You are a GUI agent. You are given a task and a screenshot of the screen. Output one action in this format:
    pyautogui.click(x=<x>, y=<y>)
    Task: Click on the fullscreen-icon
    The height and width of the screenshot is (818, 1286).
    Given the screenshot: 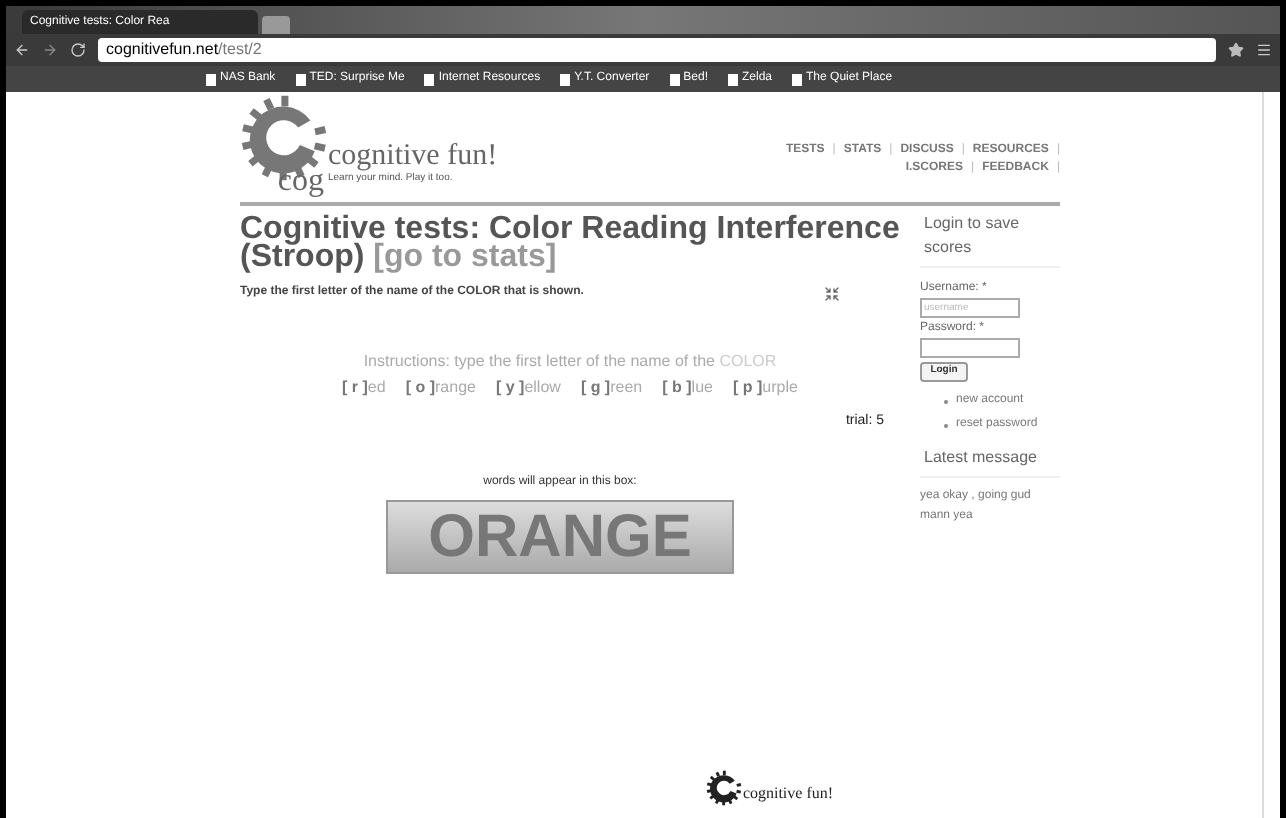 What is the action you would take?
    pyautogui.click(x=832, y=293)
    